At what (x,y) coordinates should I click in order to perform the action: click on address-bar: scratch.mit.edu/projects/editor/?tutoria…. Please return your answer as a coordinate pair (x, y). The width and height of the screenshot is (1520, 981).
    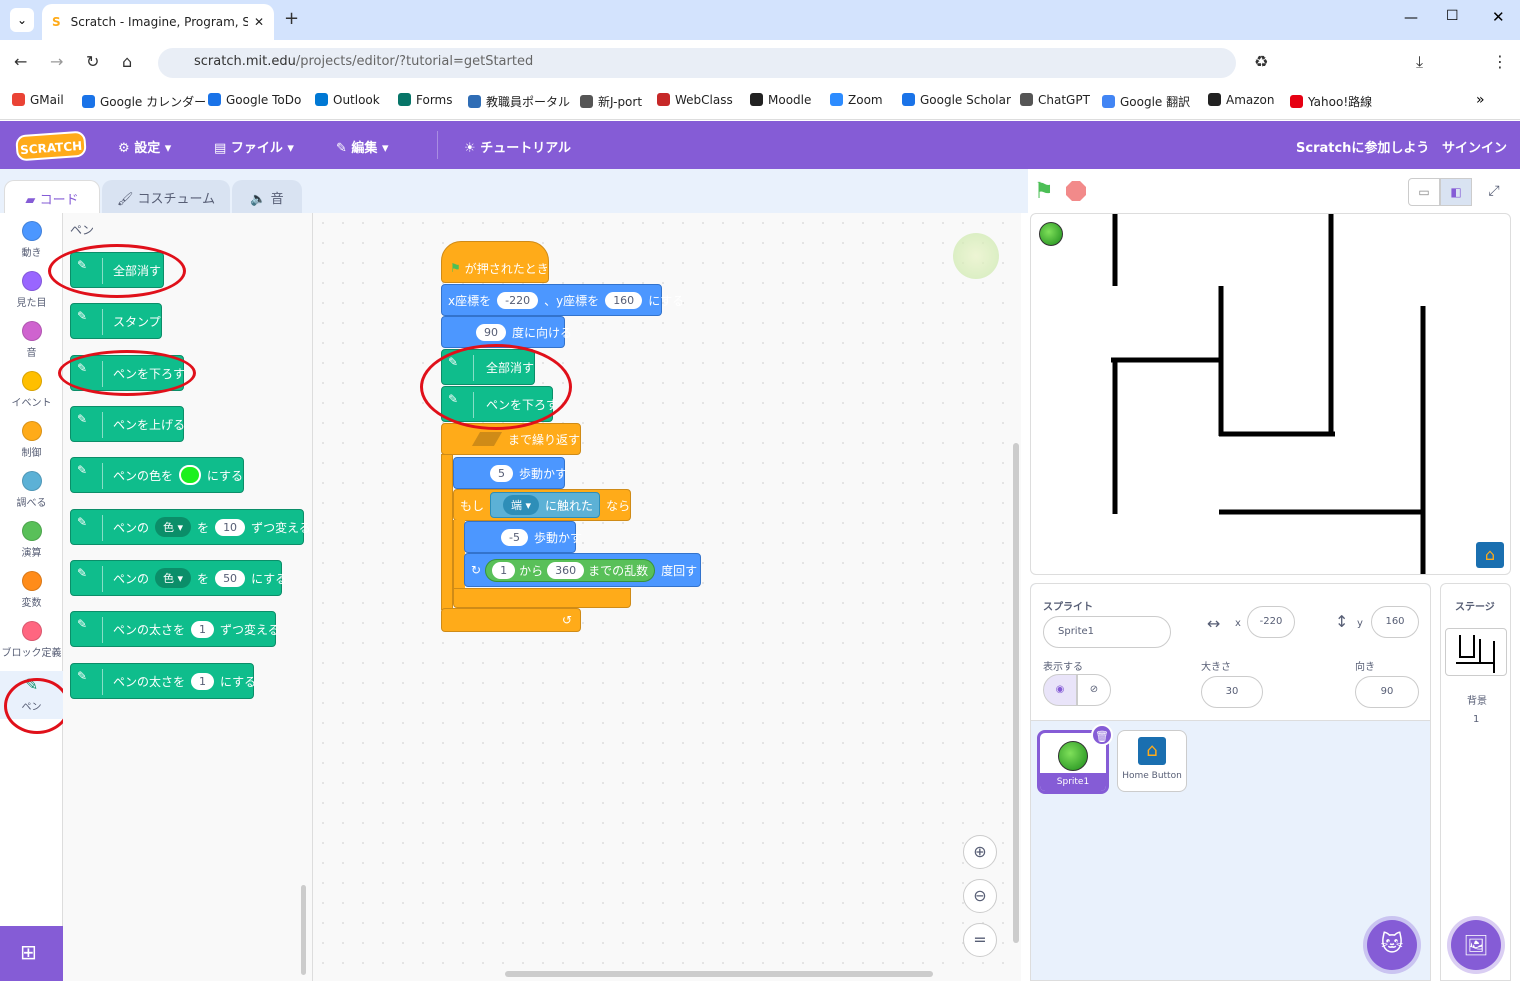
    Looking at the image, I should click on (697, 63).